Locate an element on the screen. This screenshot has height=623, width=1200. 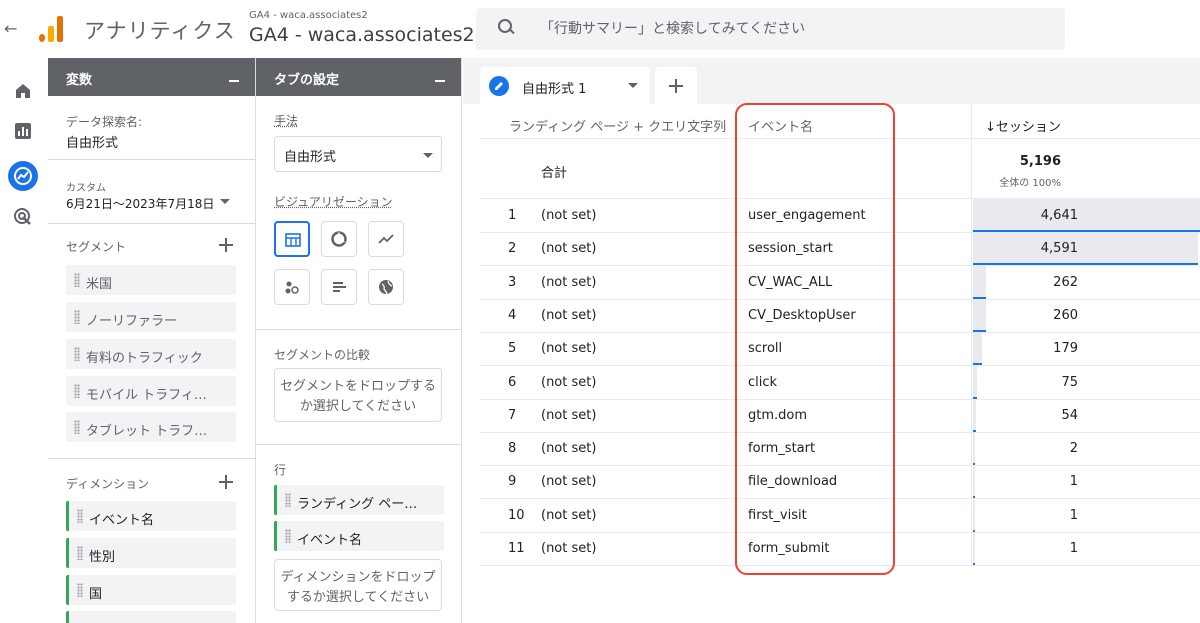
date-dropdown-icon is located at coordinates (225, 201).